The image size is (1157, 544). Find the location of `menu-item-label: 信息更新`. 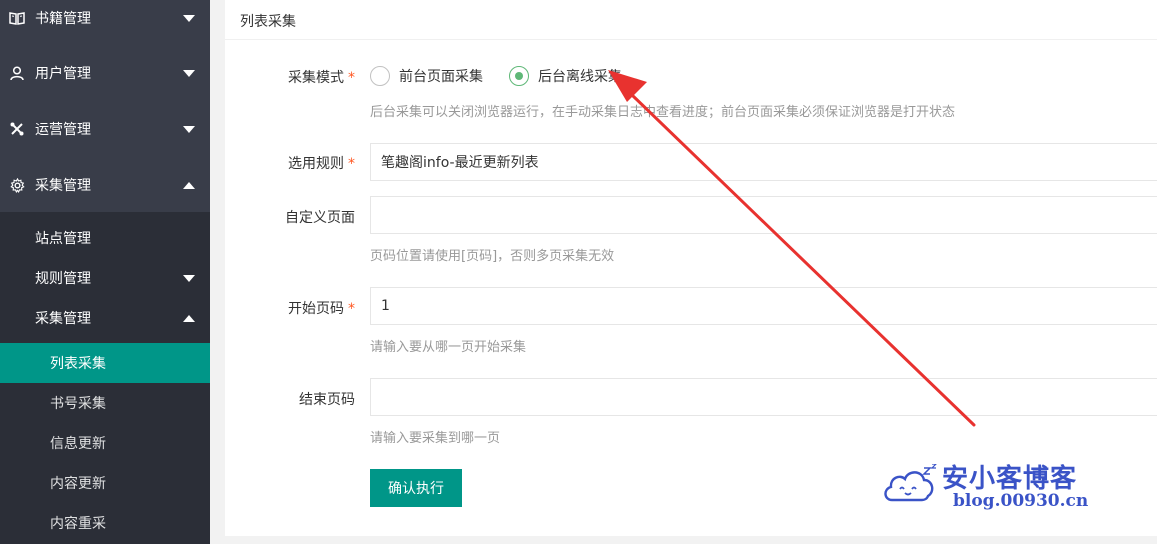

menu-item-label: 信息更新 is located at coordinates (78, 444).